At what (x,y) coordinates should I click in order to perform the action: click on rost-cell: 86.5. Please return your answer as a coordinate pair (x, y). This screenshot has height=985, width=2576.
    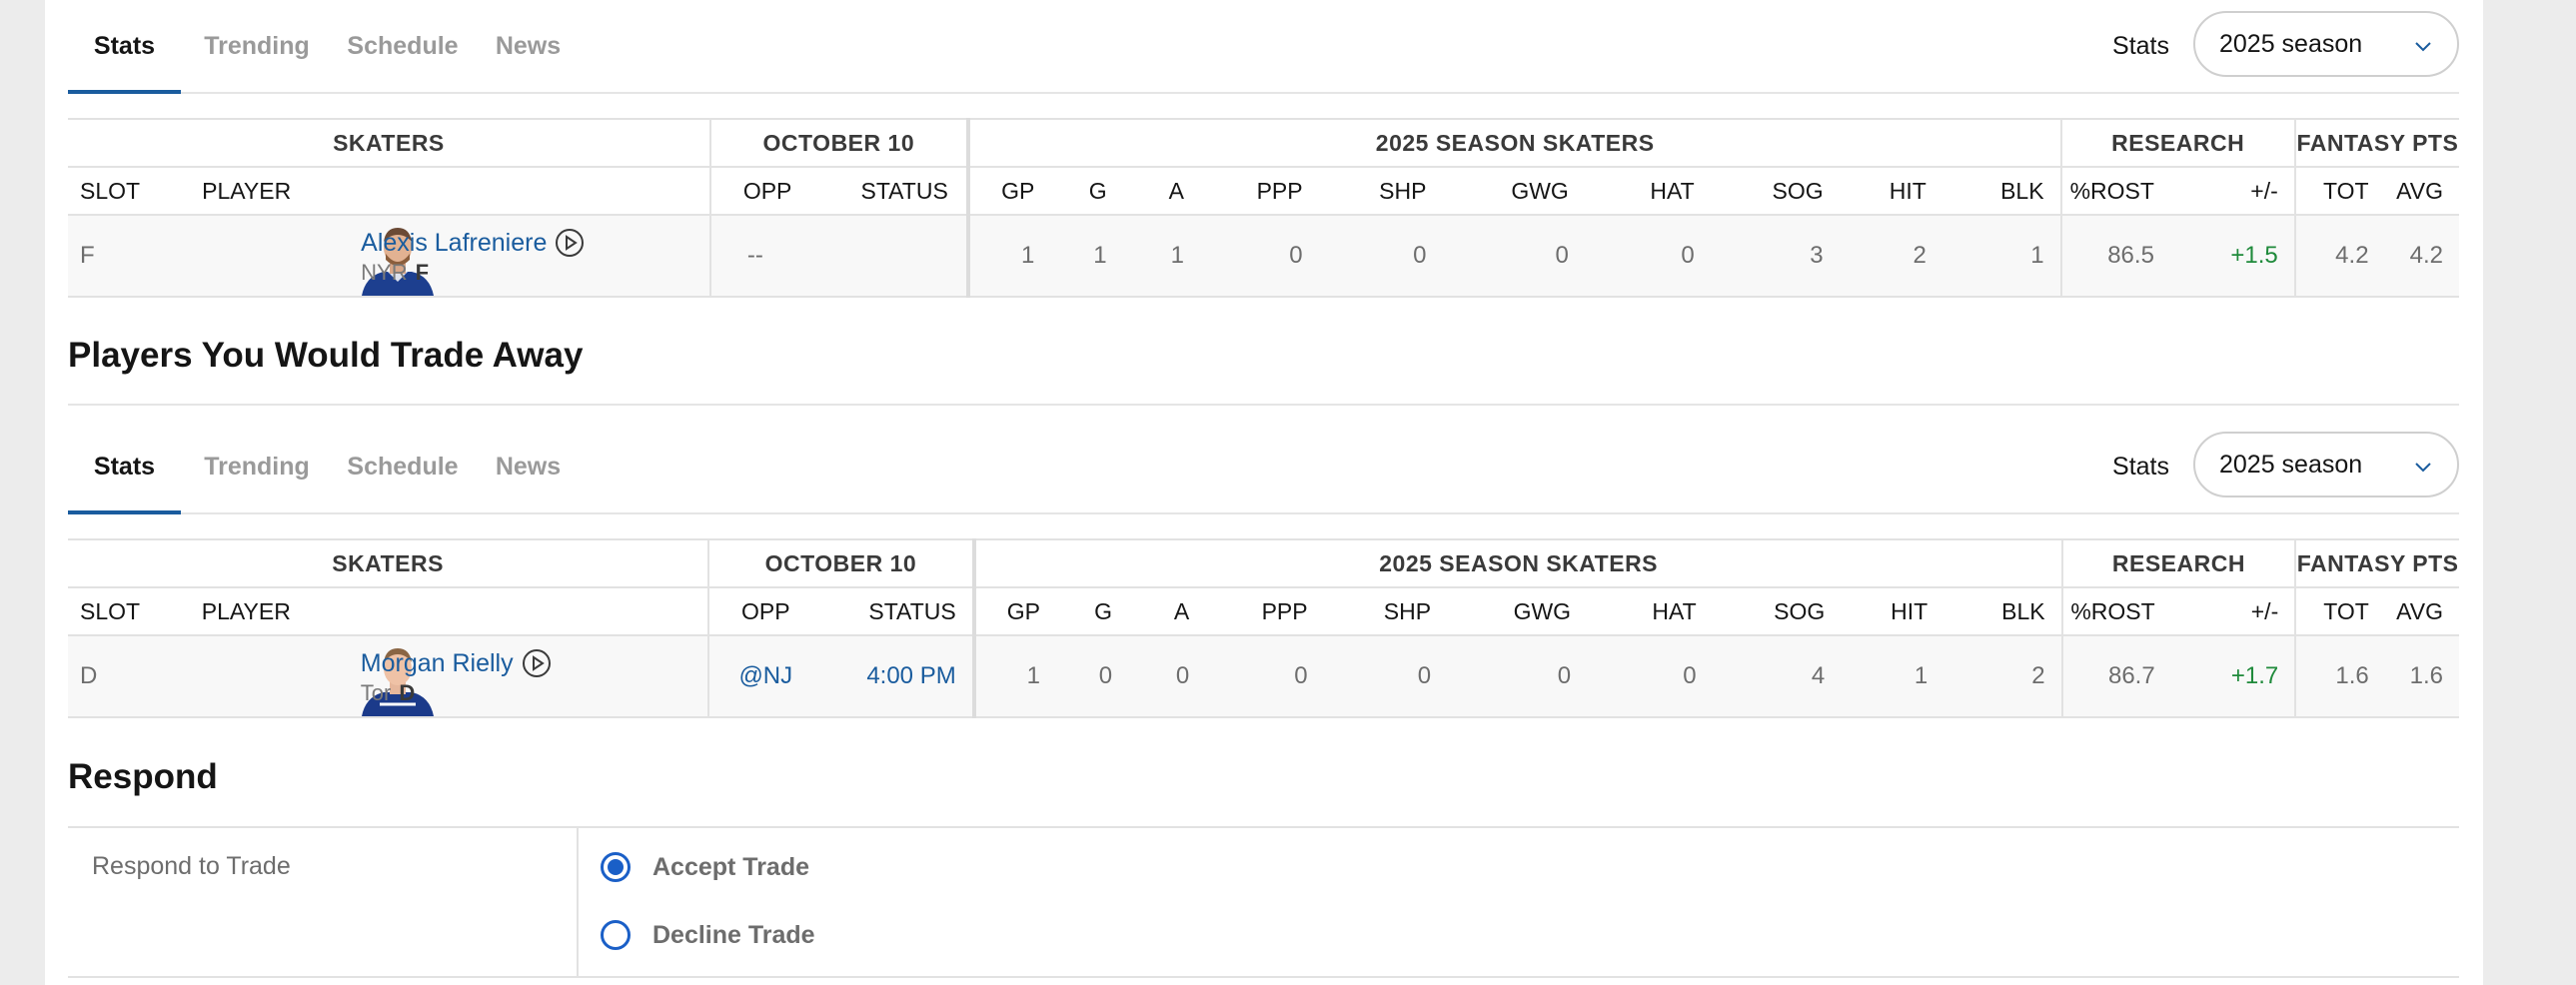
    Looking at the image, I should click on (2114, 256).